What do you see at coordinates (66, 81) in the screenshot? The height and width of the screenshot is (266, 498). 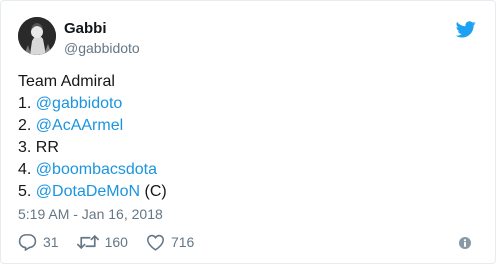 I see `tweet-title-line: Team Admiral` at bounding box center [66, 81].